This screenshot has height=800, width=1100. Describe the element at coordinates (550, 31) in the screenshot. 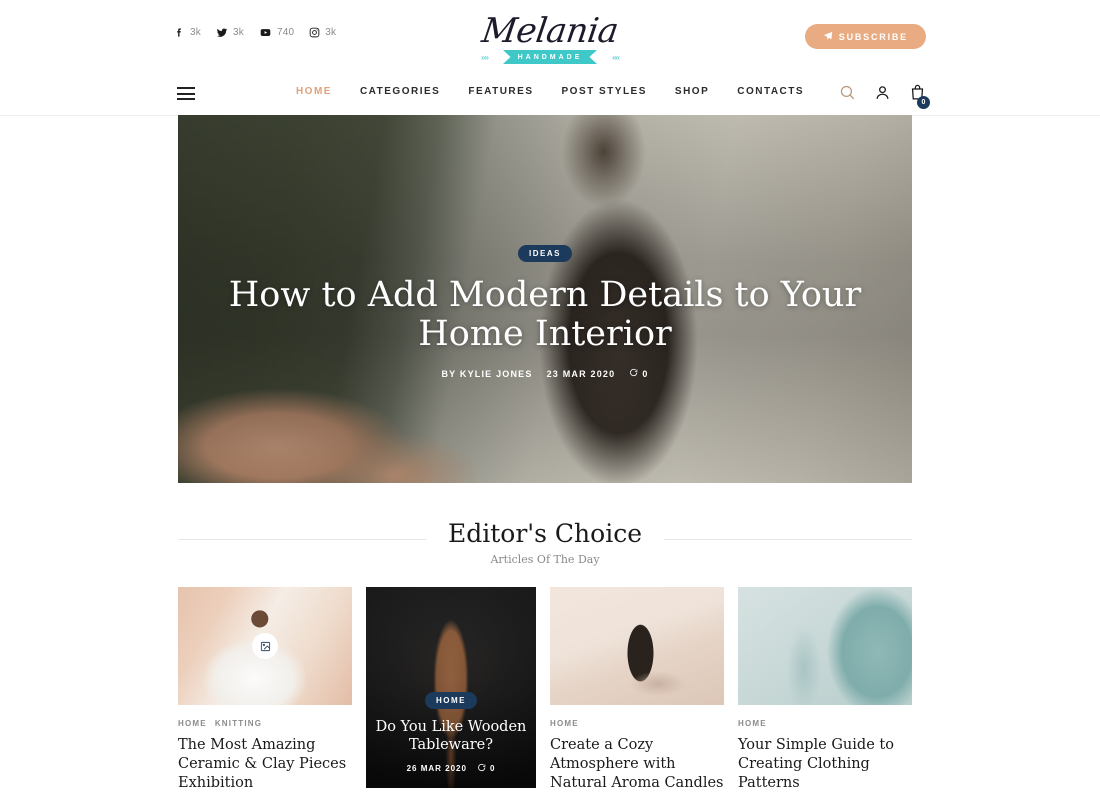

I see `logo-wordmark: Melania` at that location.